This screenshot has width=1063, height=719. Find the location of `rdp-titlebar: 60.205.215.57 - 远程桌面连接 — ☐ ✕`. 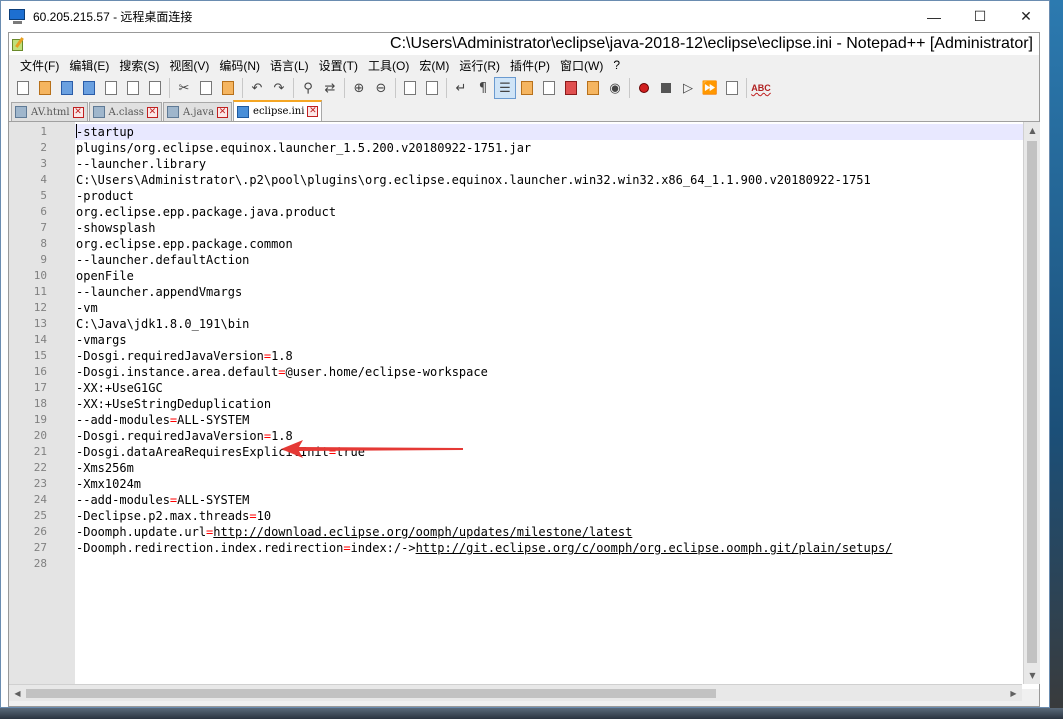

rdp-titlebar: 60.205.215.57 - 远程桌面连接 — ☐ ✕ is located at coordinates (525, 16).